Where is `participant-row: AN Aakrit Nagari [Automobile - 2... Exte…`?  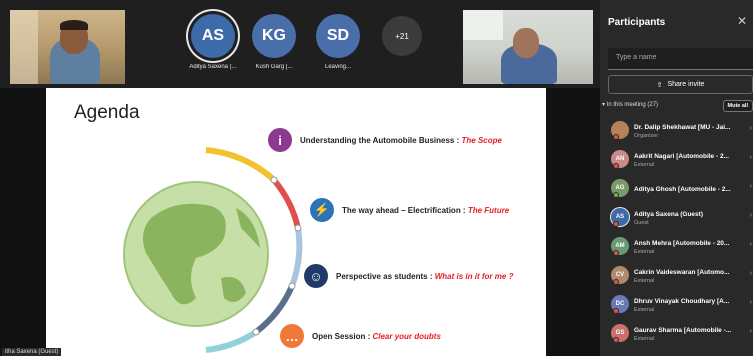
participant-row: AN Aakrit Nagari [Automobile - 2... Exte… is located at coordinates (676, 161).